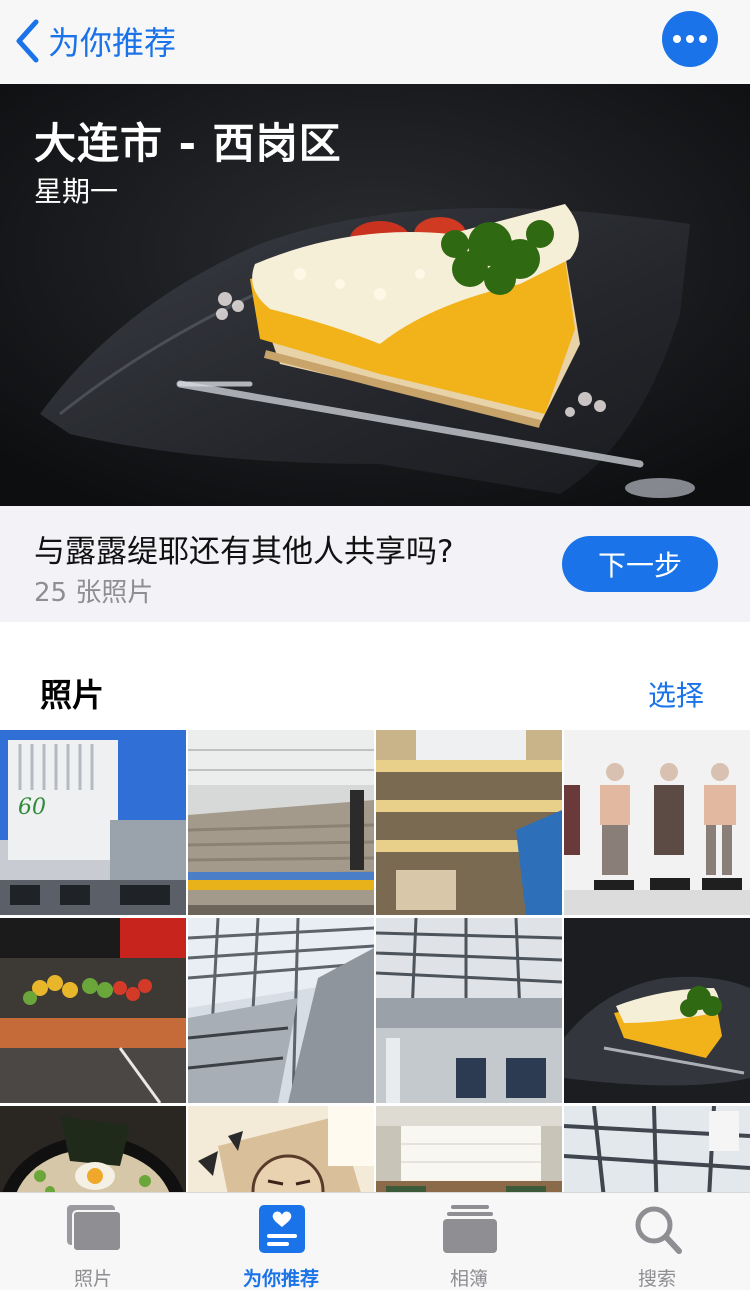  I want to click on chevron-left-icon, so click(27, 41).